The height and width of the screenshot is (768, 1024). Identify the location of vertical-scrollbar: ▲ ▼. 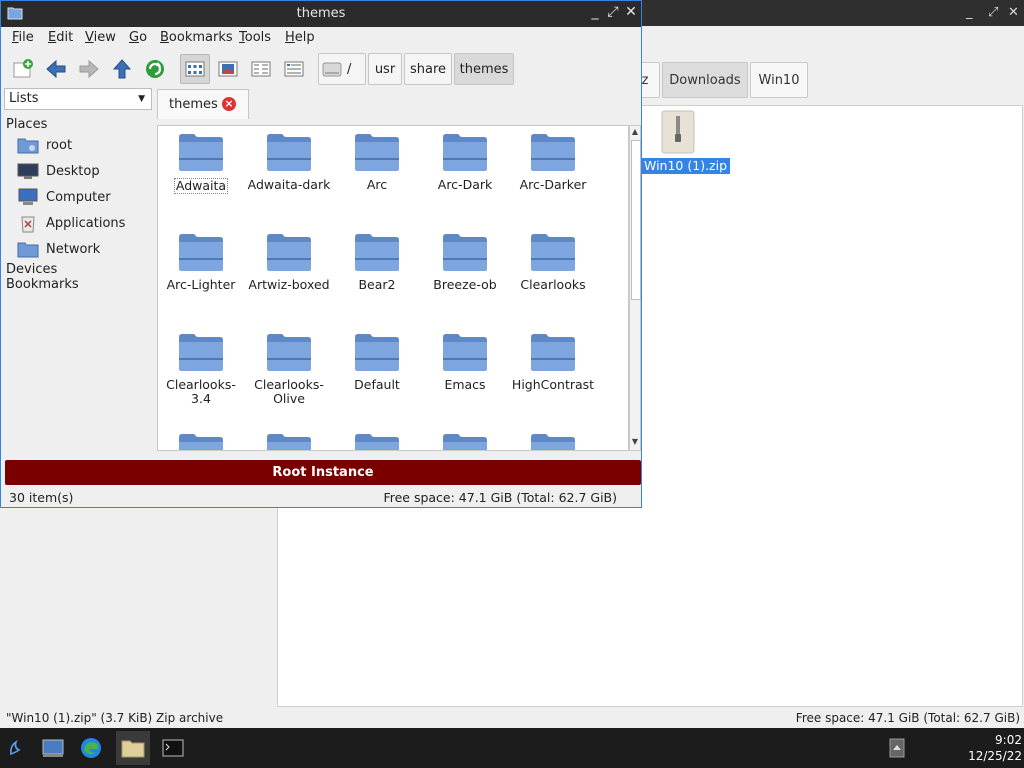
(635, 288).